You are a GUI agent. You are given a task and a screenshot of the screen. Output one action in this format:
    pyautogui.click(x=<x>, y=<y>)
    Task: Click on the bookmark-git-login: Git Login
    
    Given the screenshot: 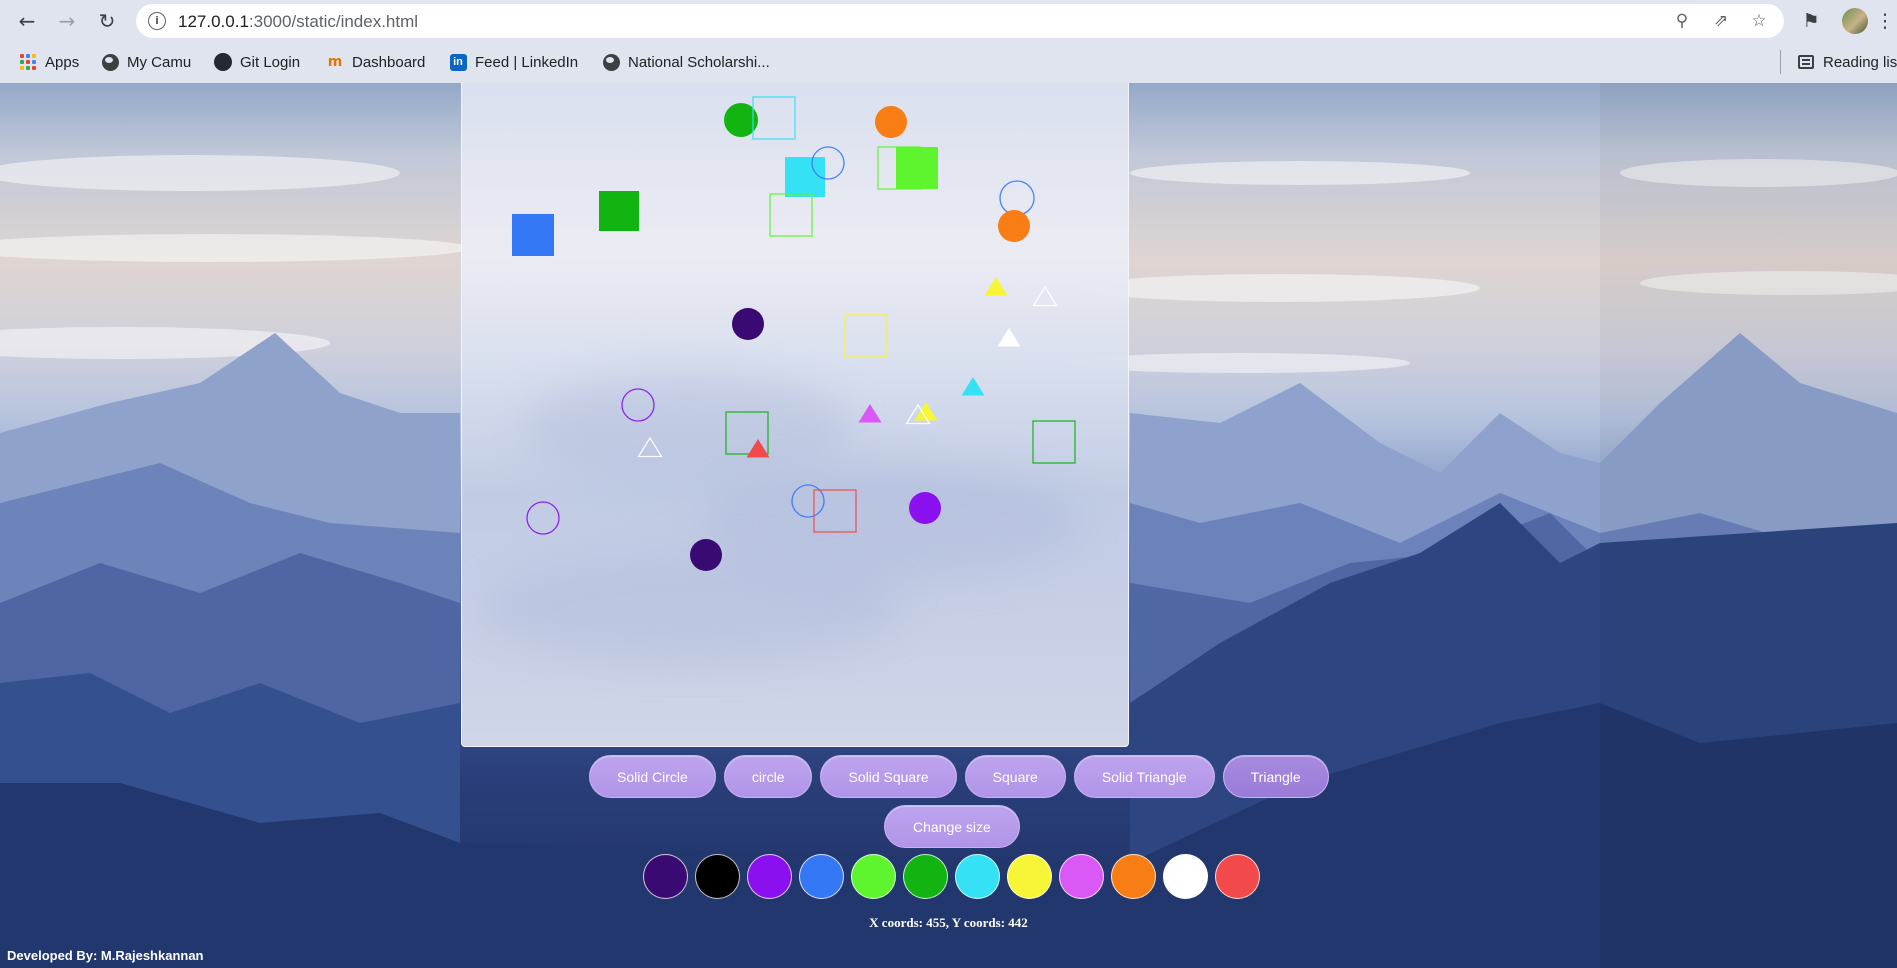 What is the action you would take?
    pyautogui.click(x=257, y=62)
    